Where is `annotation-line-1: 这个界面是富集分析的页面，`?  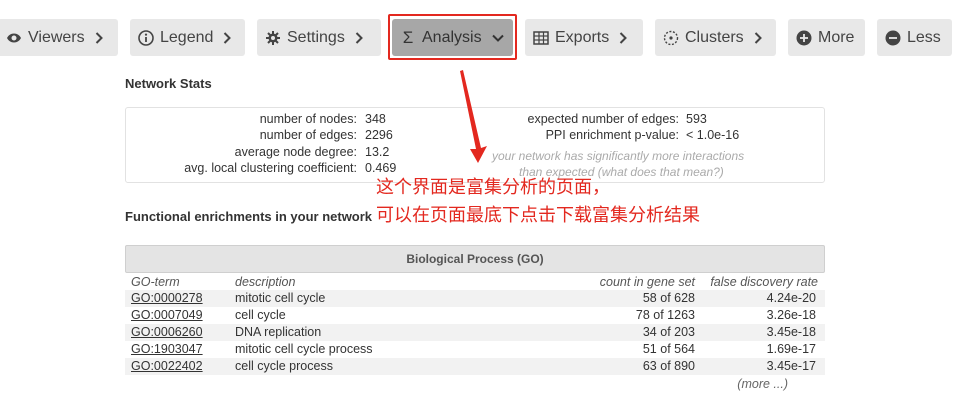
annotation-line-1: 这个界面是富集分析的页面， is located at coordinates (493, 187).